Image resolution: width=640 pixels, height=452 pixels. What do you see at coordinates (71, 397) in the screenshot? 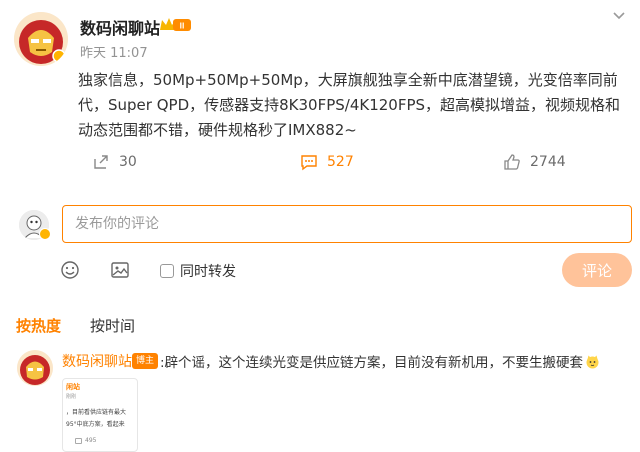
I see `image-text-line: 刚刚` at bounding box center [71, 397].